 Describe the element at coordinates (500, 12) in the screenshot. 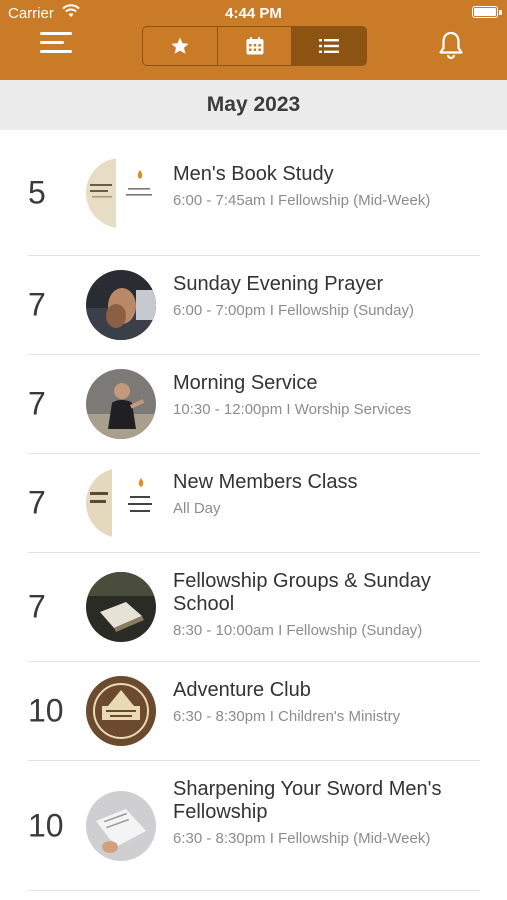

I see `battery-tip` at that location.